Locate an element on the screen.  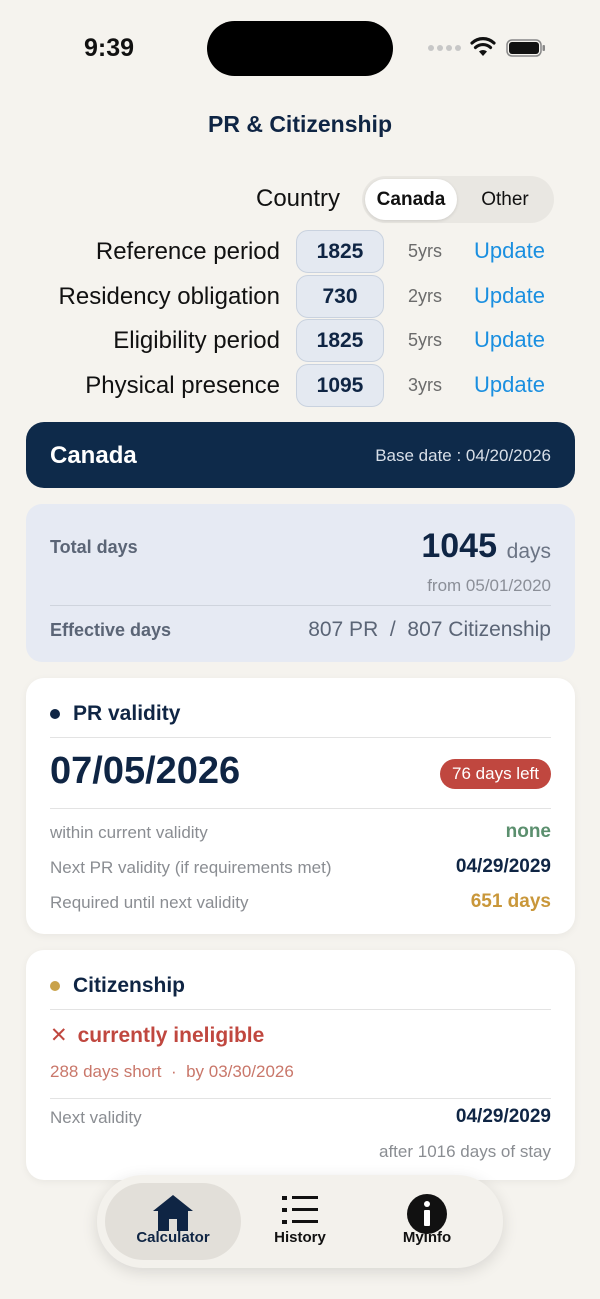
pr-expiry-date: 07/05/2026 is located at coordinates (145, 771).